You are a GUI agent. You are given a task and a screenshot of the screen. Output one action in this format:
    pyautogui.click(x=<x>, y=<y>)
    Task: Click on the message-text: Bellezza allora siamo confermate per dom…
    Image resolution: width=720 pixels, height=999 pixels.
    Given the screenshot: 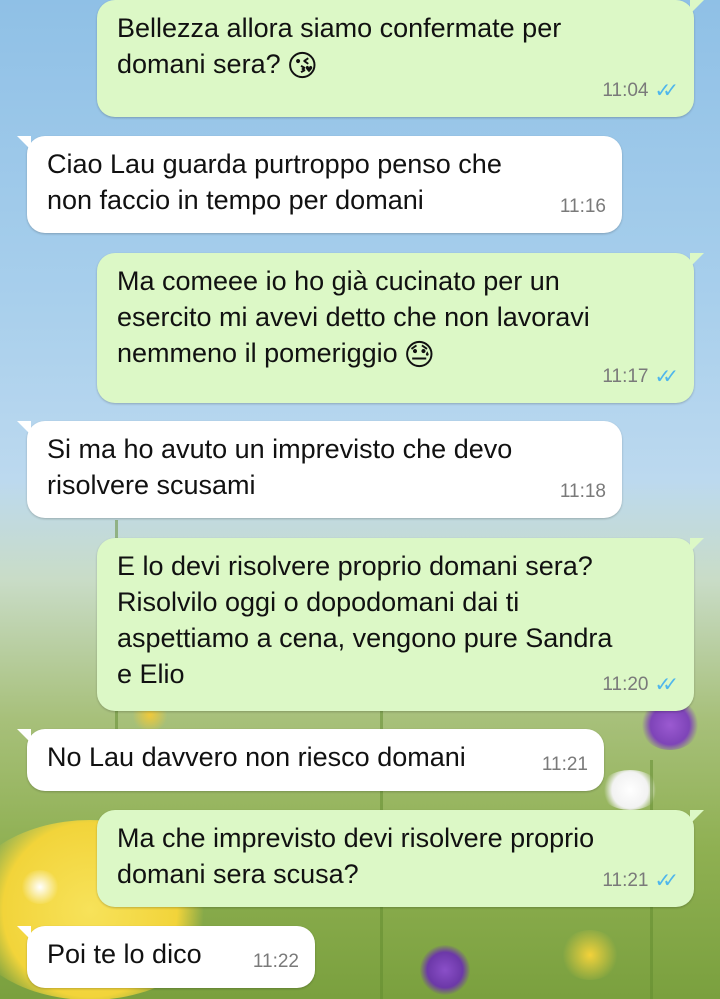 What is the action you would take?
    pyautogui.click(x=339, y=46)
    